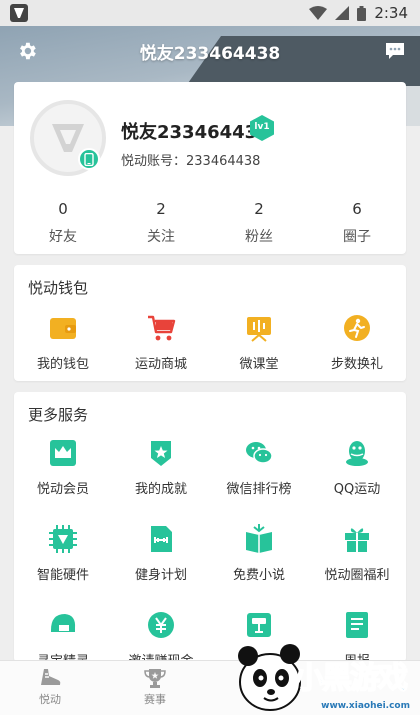 This screenshot has height=715, width=420. Describe the element at coordinates (357, 237) in the screenshot. I see `stat-label: 圈子` at that location.